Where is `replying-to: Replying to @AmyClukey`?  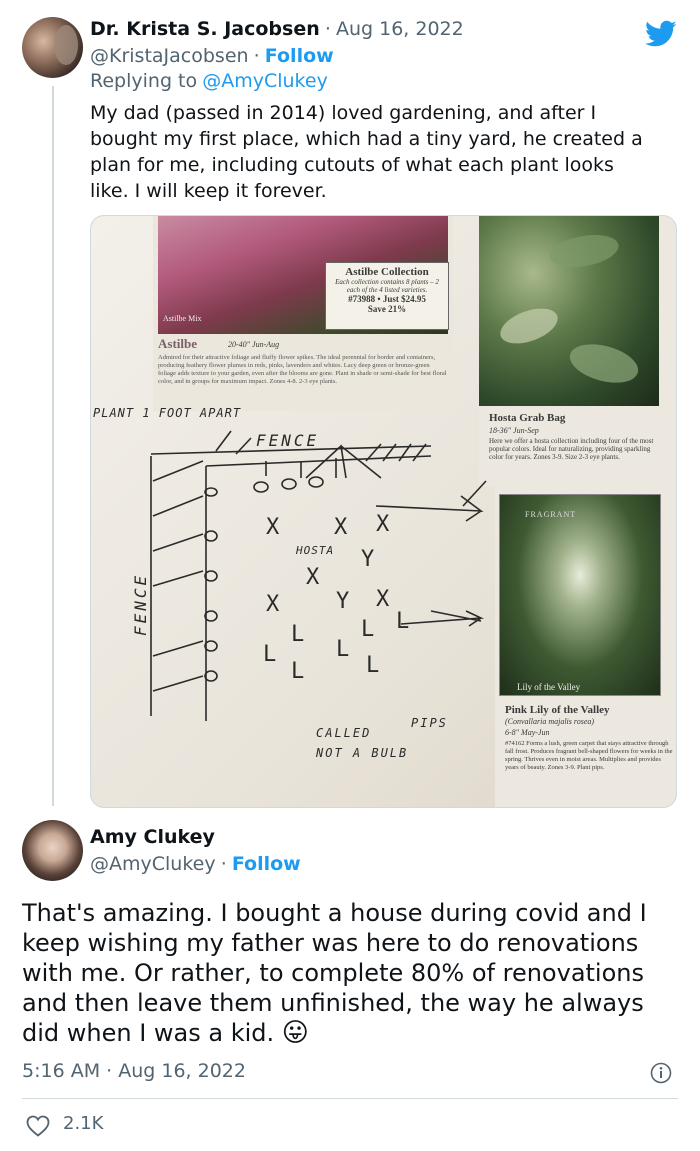 replying-to: Replying to @AmyClukey is located at coordinates (209, 81).